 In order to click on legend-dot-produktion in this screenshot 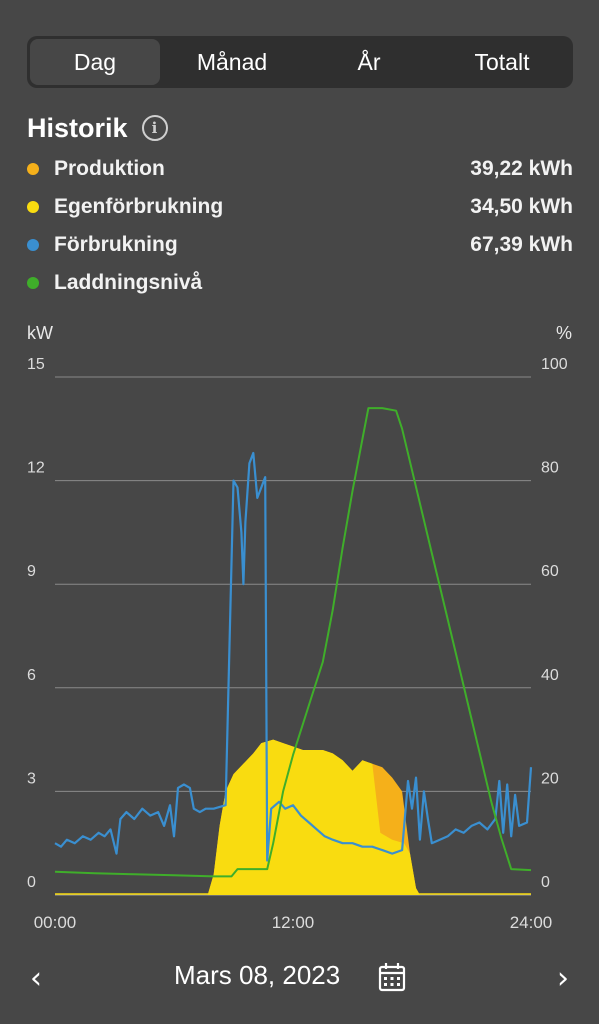, I will do `click(33, 169)`.